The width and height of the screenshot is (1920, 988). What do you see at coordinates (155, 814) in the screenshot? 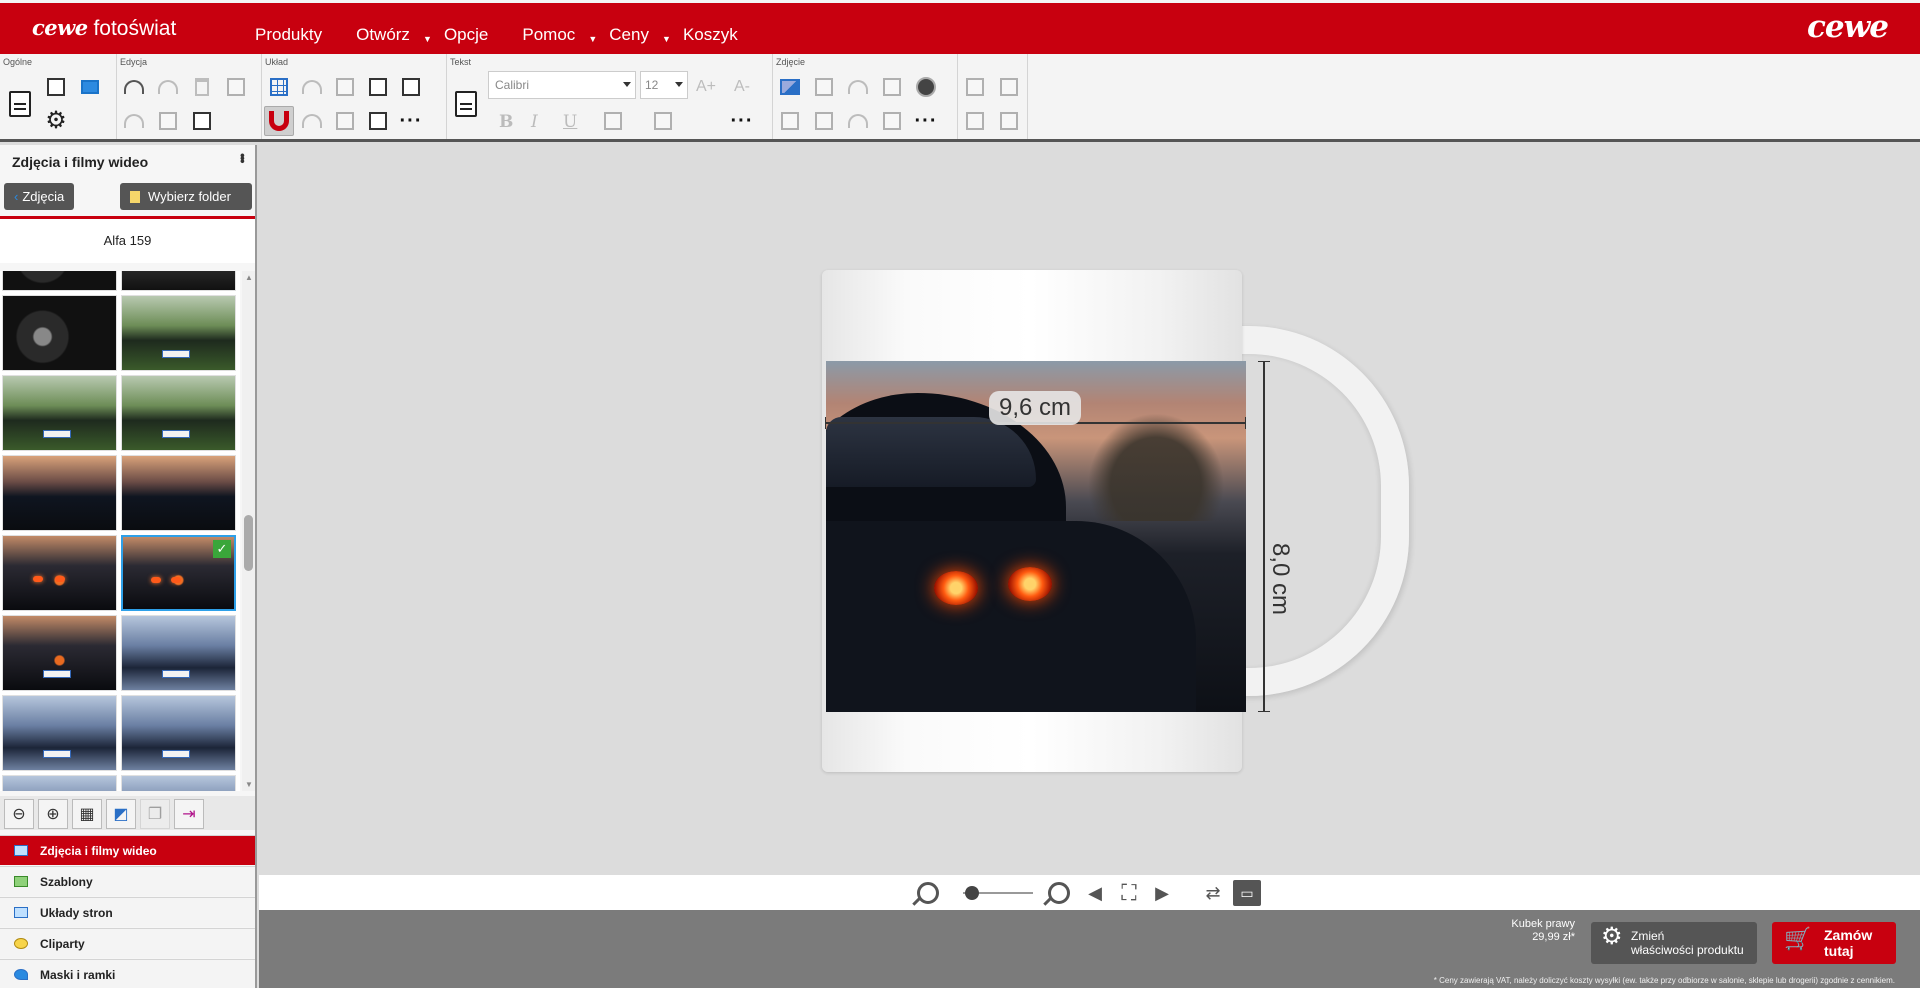
I see `copy-photos-button: ❐` at bounding box center [155, 814].